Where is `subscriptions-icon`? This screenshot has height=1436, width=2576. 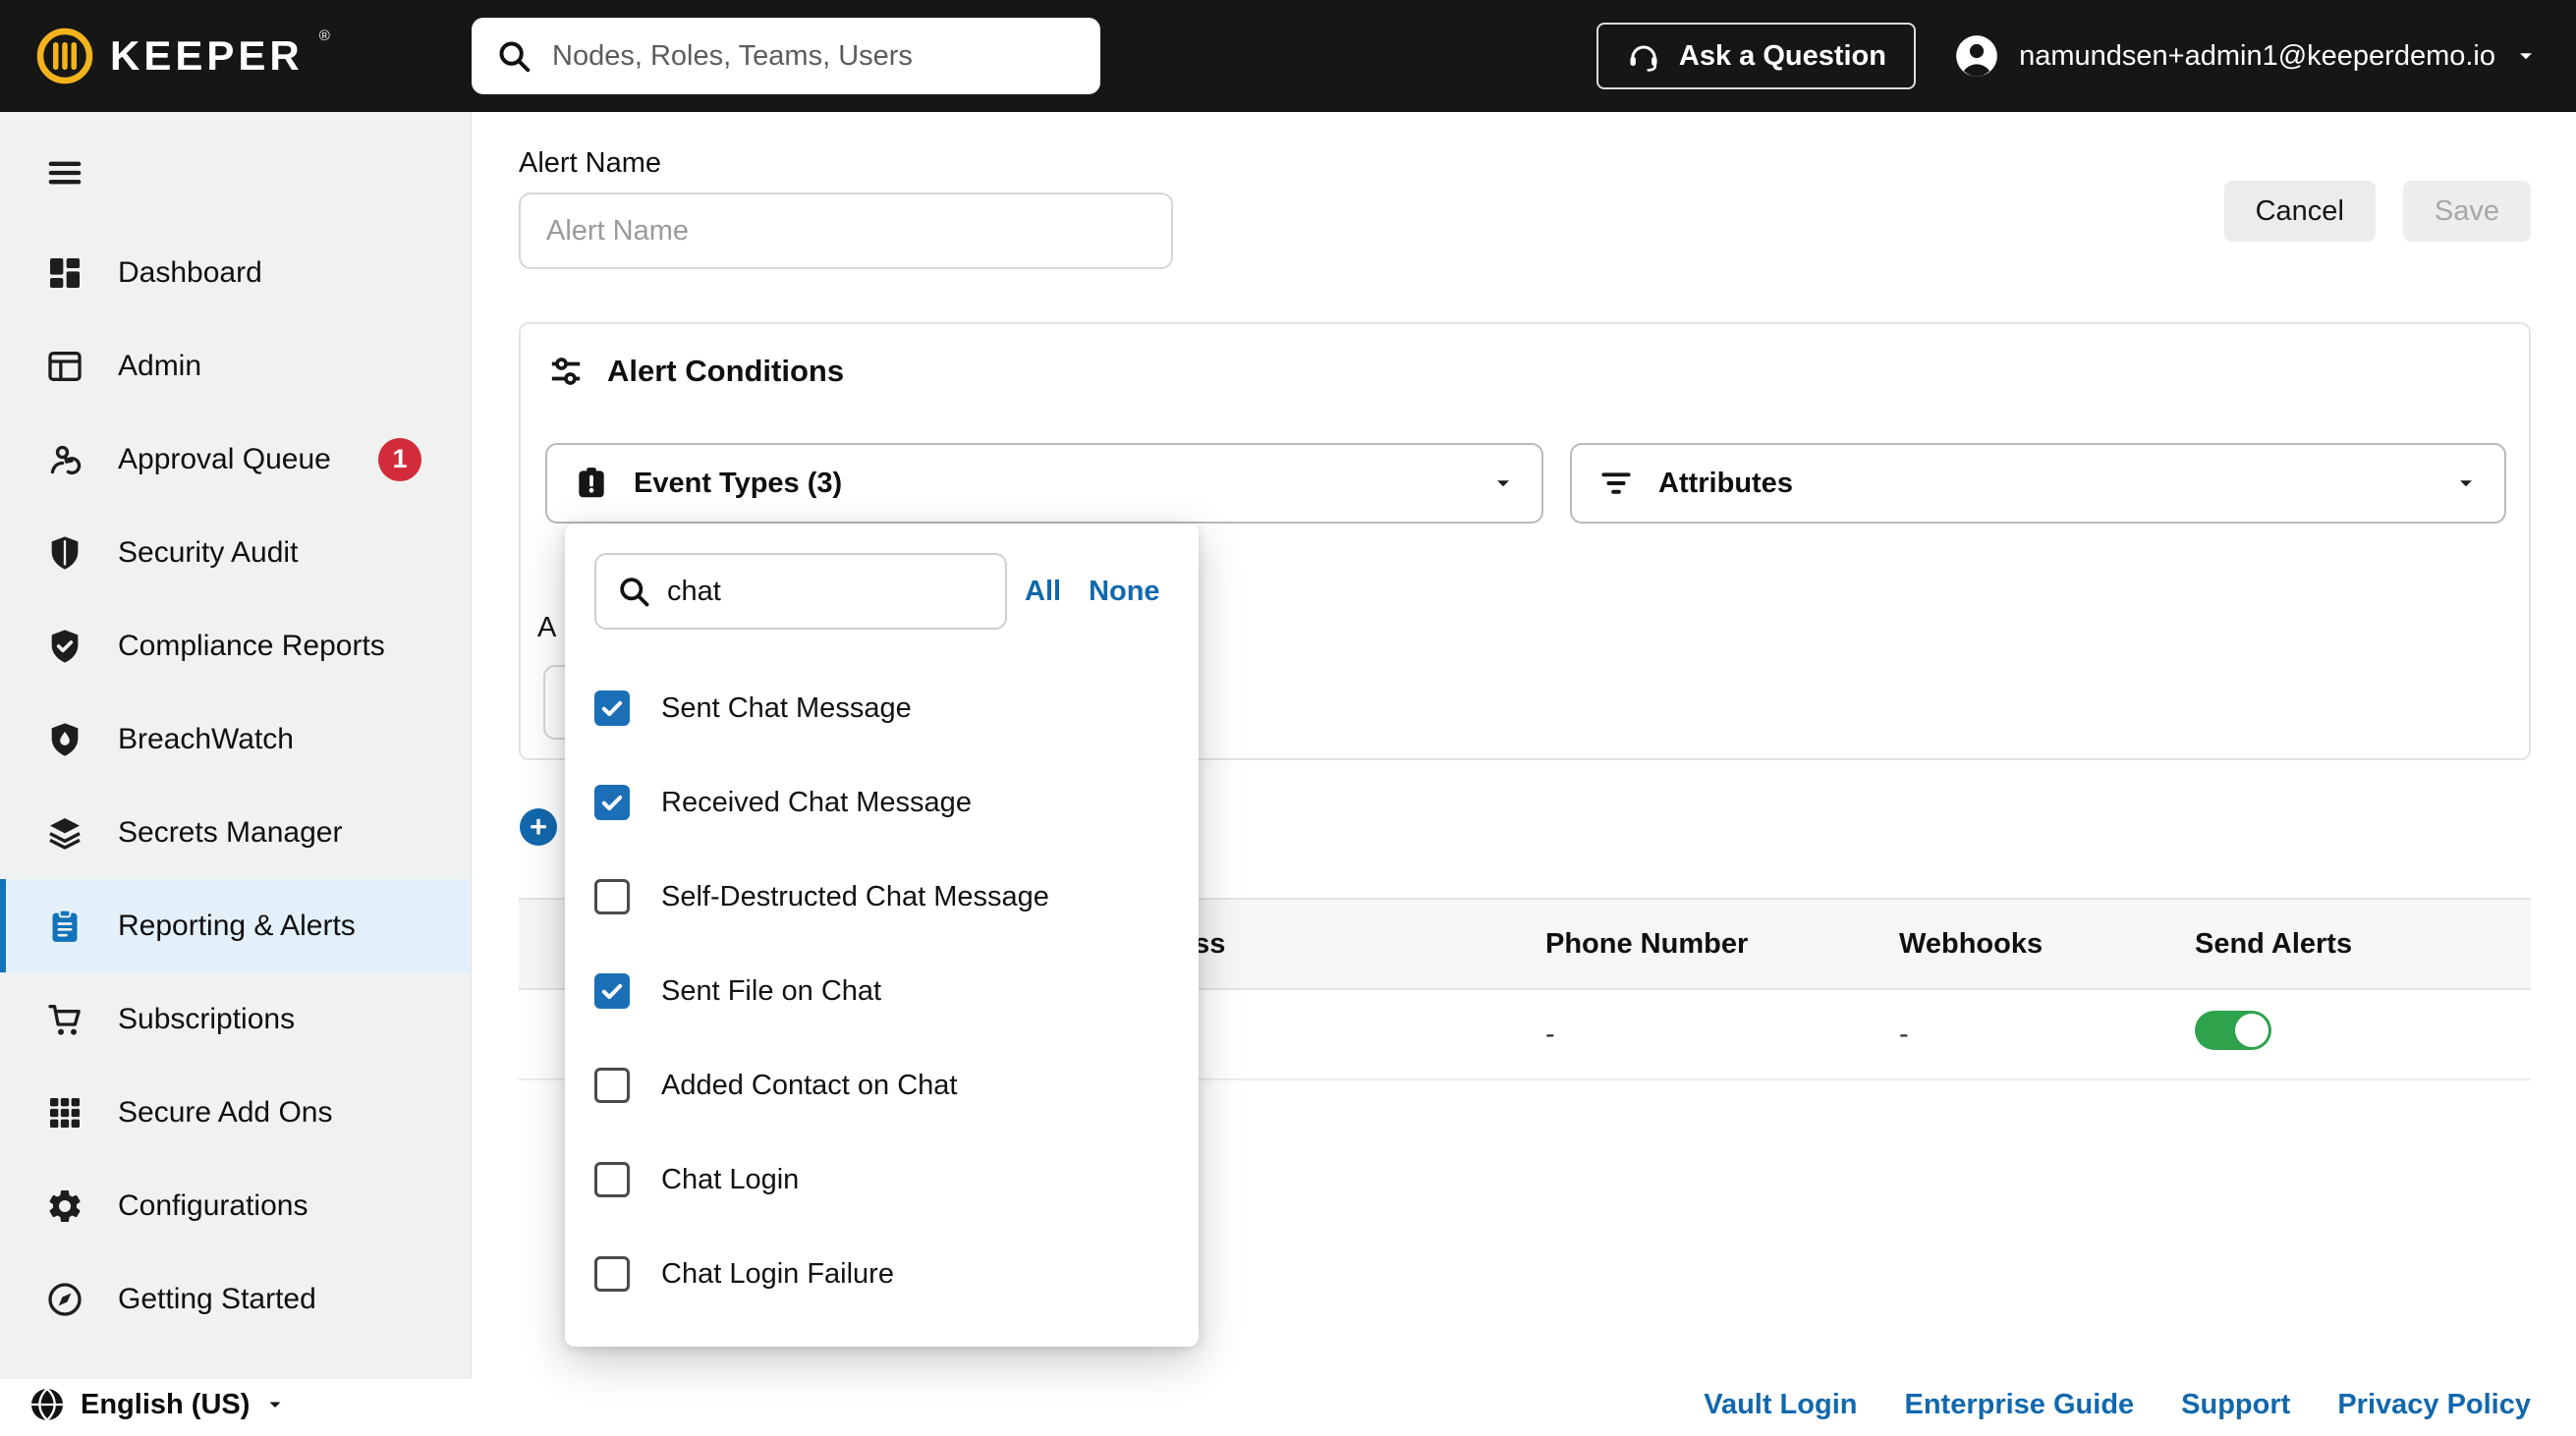
subscriptions-icon is located at coordinates (64, 1019).